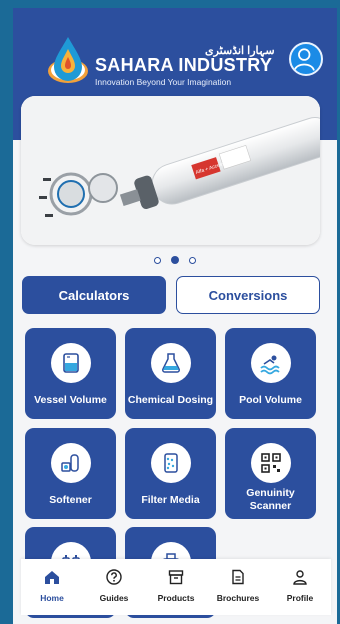 Image resolution: width=340 pixels, height=624 pixels. Describe the element at coordinates (52, 577) in the screenshot. I see `home-icon` at that location.